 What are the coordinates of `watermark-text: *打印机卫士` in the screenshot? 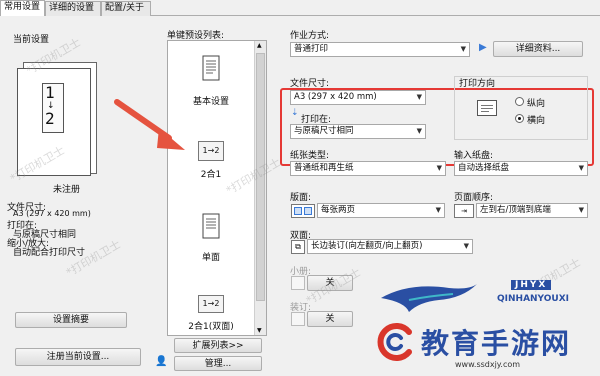 It's located at (93, 258).